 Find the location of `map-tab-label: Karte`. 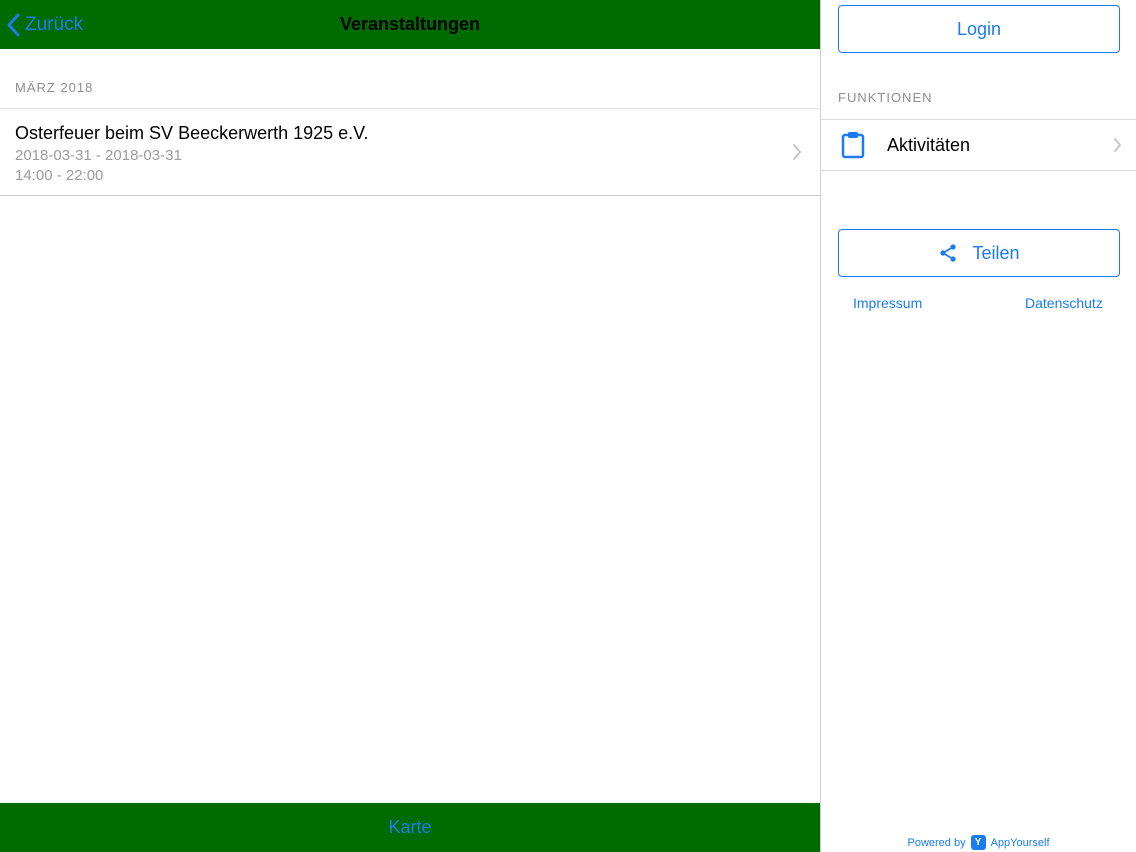

map-tab-label: Karte is located at coordinates (410, 827).